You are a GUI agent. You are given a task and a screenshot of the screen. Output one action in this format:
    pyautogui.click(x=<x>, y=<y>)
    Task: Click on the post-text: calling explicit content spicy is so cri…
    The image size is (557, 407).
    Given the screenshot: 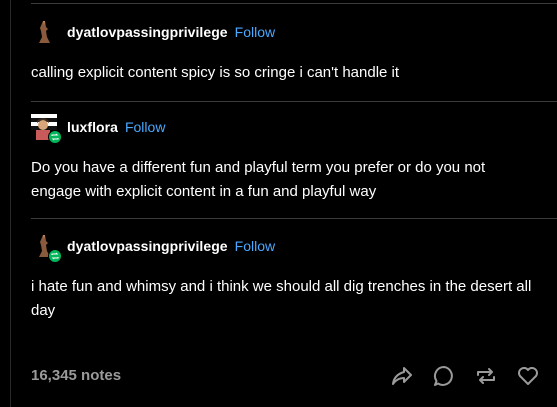 What is the action you would take?
    pyautogui.click(x=215, y=72)
    